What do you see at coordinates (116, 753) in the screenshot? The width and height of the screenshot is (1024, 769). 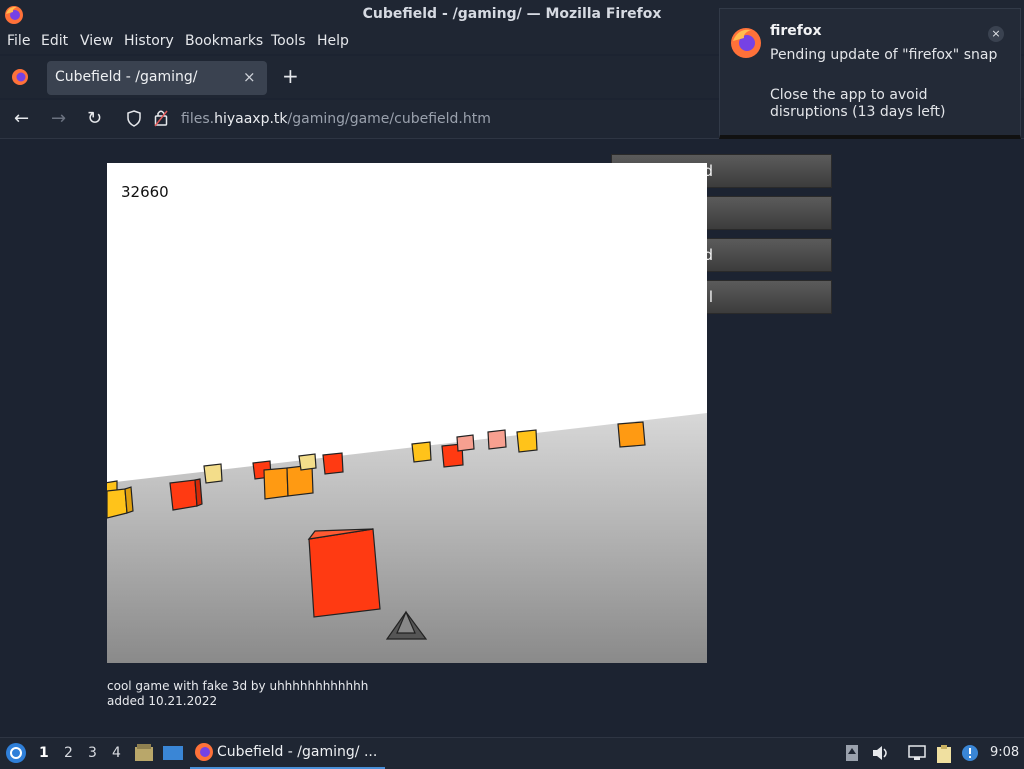 I see `workspace-4: 4` at bounding box center [116, 753].